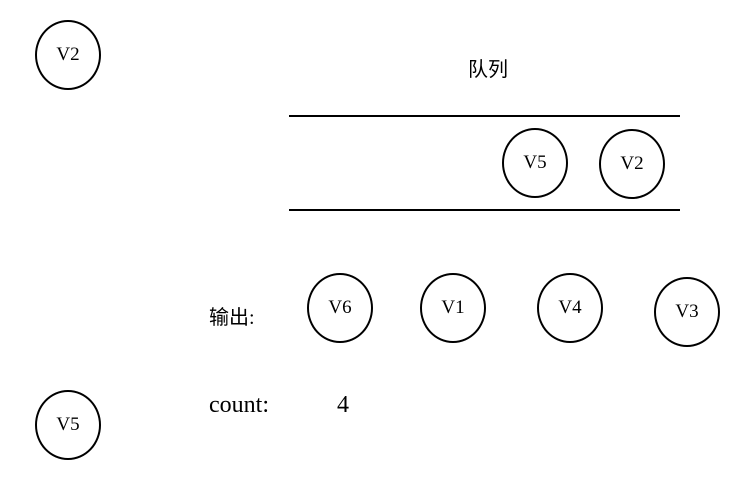  I want to click on queue-bottom-border, so click(484, 210).